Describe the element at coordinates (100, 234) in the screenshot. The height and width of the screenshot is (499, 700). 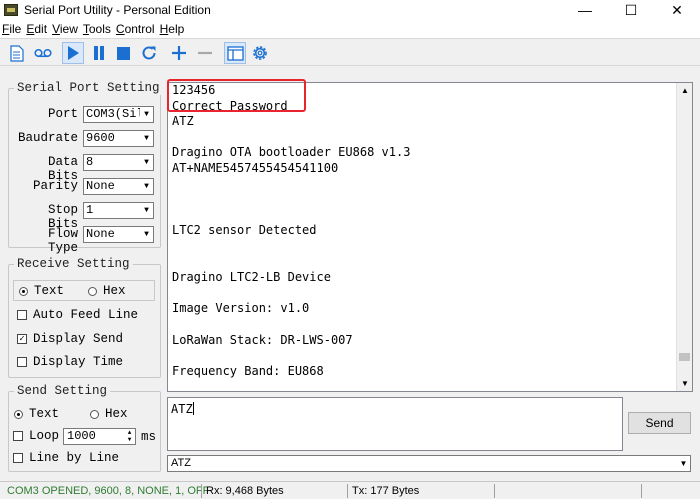
I see `flowtype-value: None` at that location.